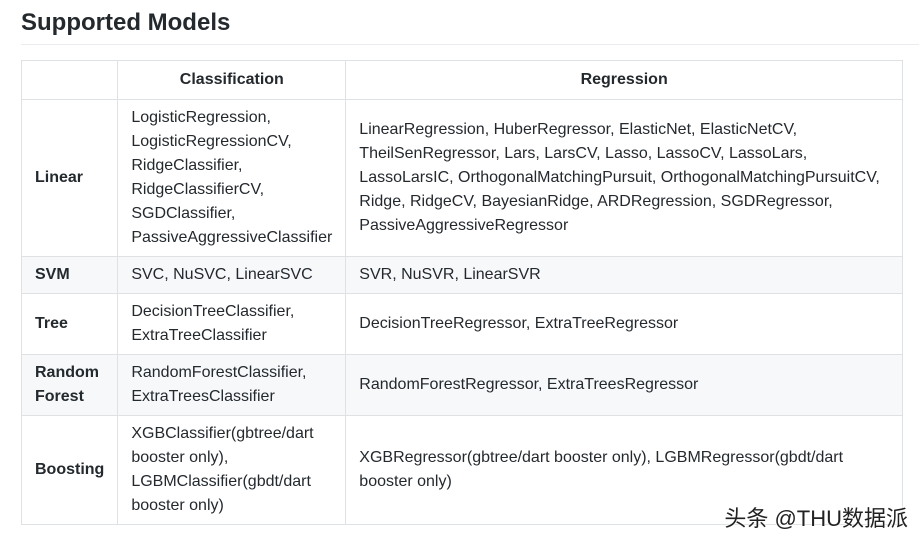  Describe the element at coordinates (177, 505) in the screenshot. I see `model-name: booster only)` at that location.